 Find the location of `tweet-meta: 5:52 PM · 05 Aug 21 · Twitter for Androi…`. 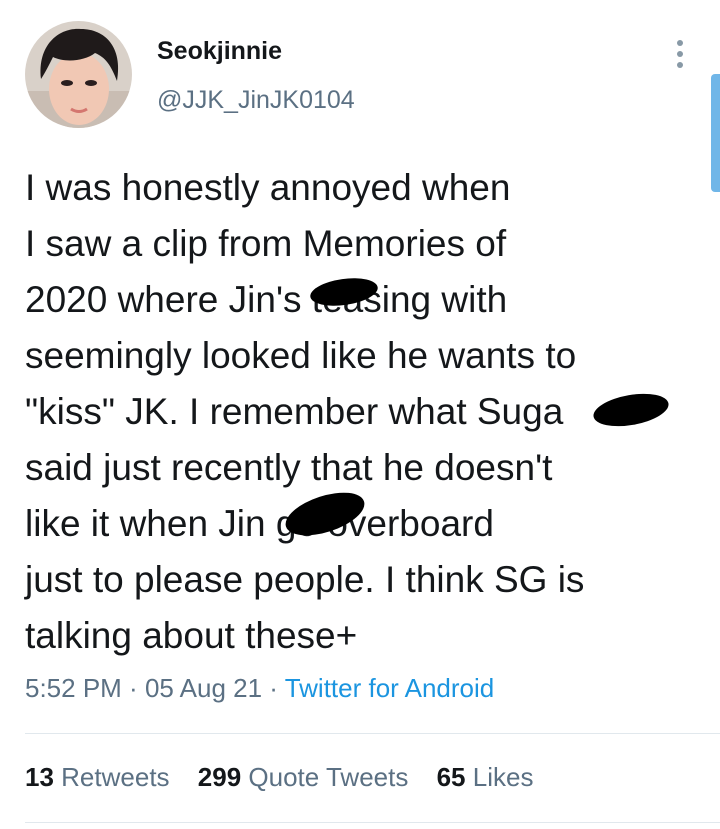

tweet-meta: 5:52 PM · 05 Aug 21 · Twitter for Androi… is located at coordinates (259, 688).